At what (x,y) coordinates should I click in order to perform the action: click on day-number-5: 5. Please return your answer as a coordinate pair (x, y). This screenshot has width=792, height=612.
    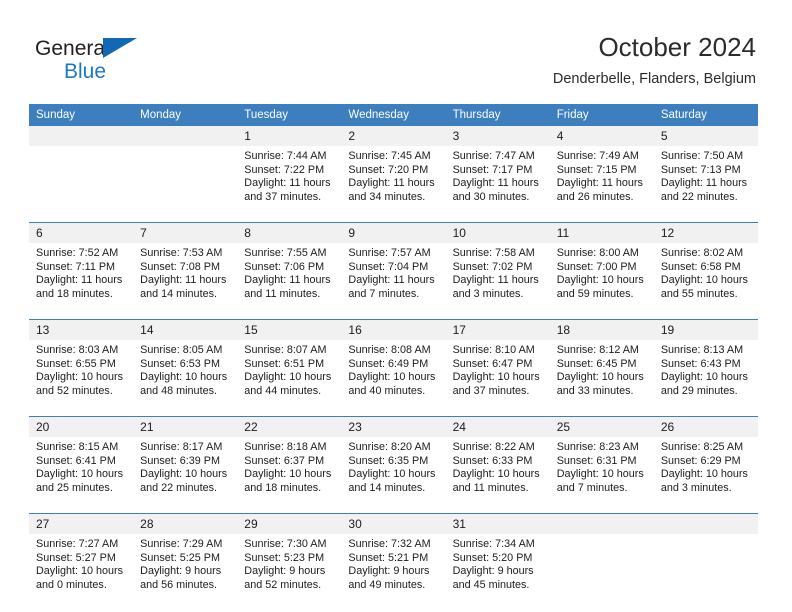
    Looking at the image, I should click on (705, 136).